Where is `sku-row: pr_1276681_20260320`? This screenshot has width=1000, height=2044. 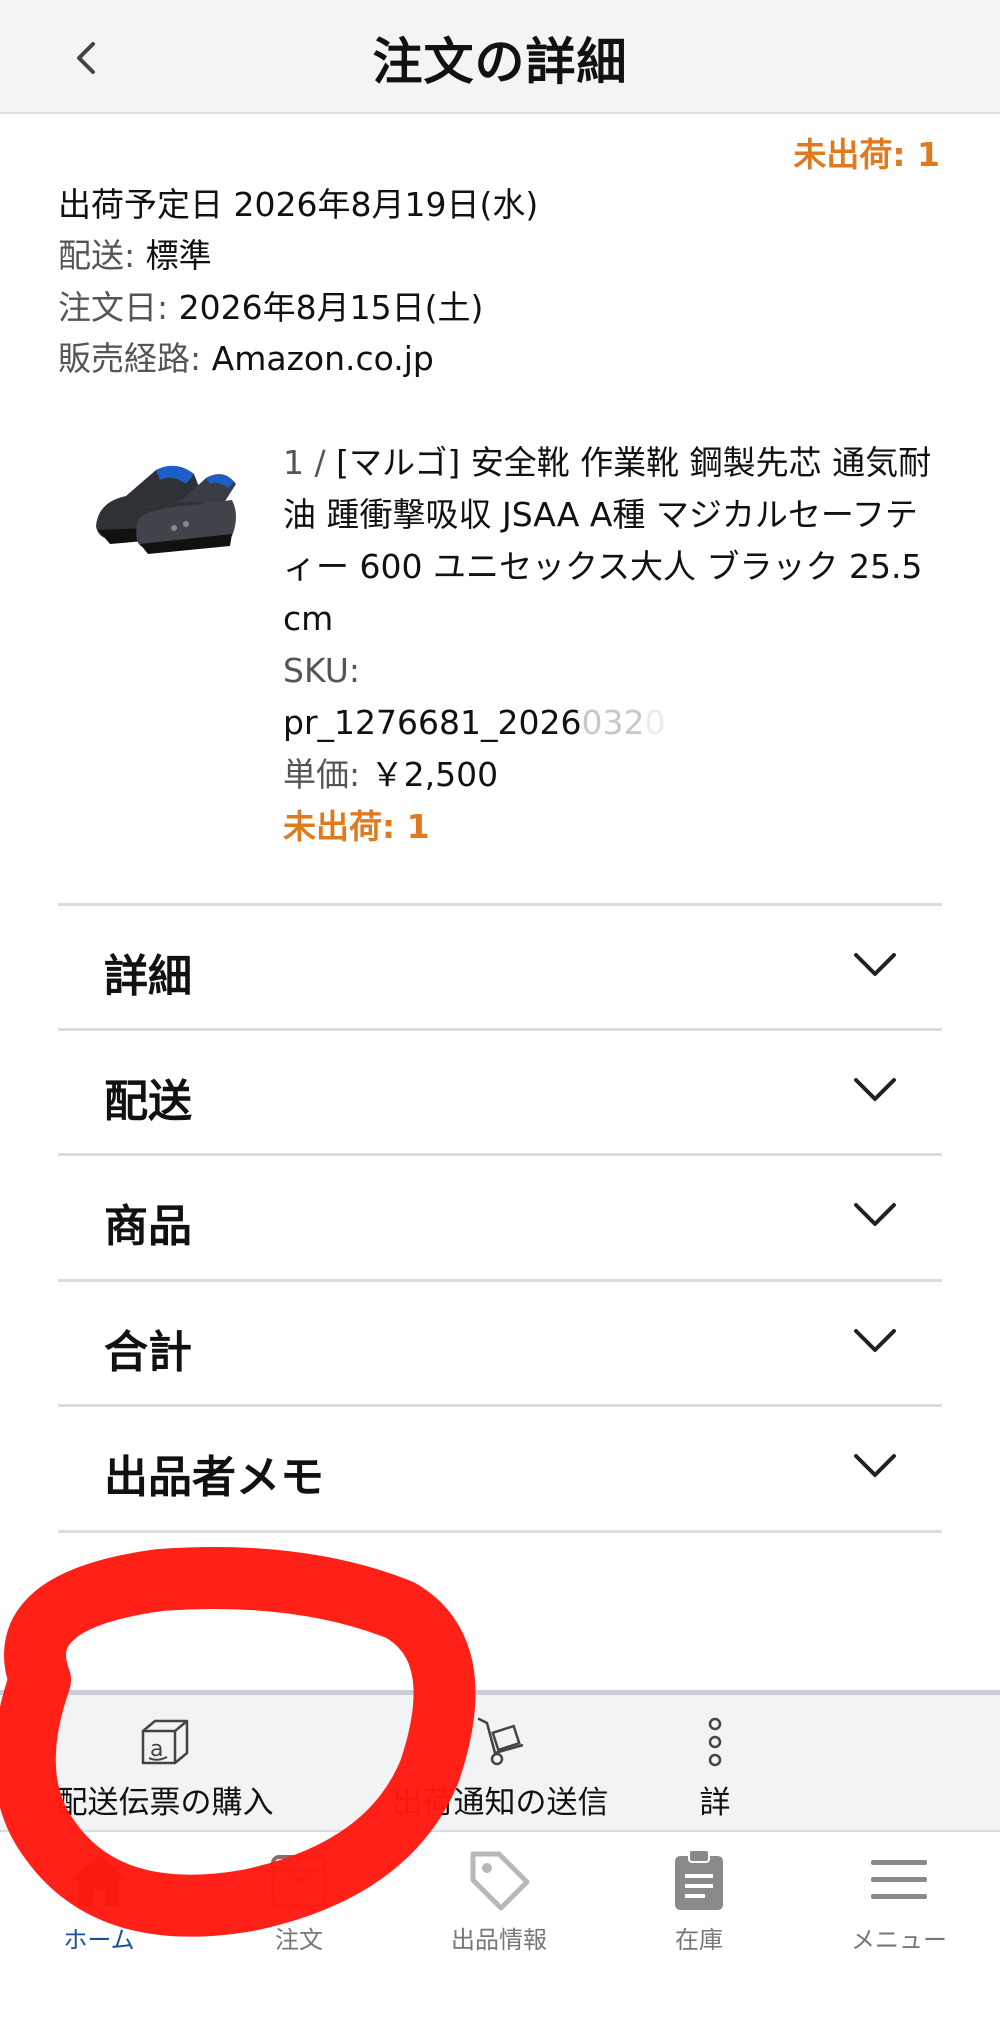
sku-row: pr_1276681_20260320 is located at coordinates (613, 723).